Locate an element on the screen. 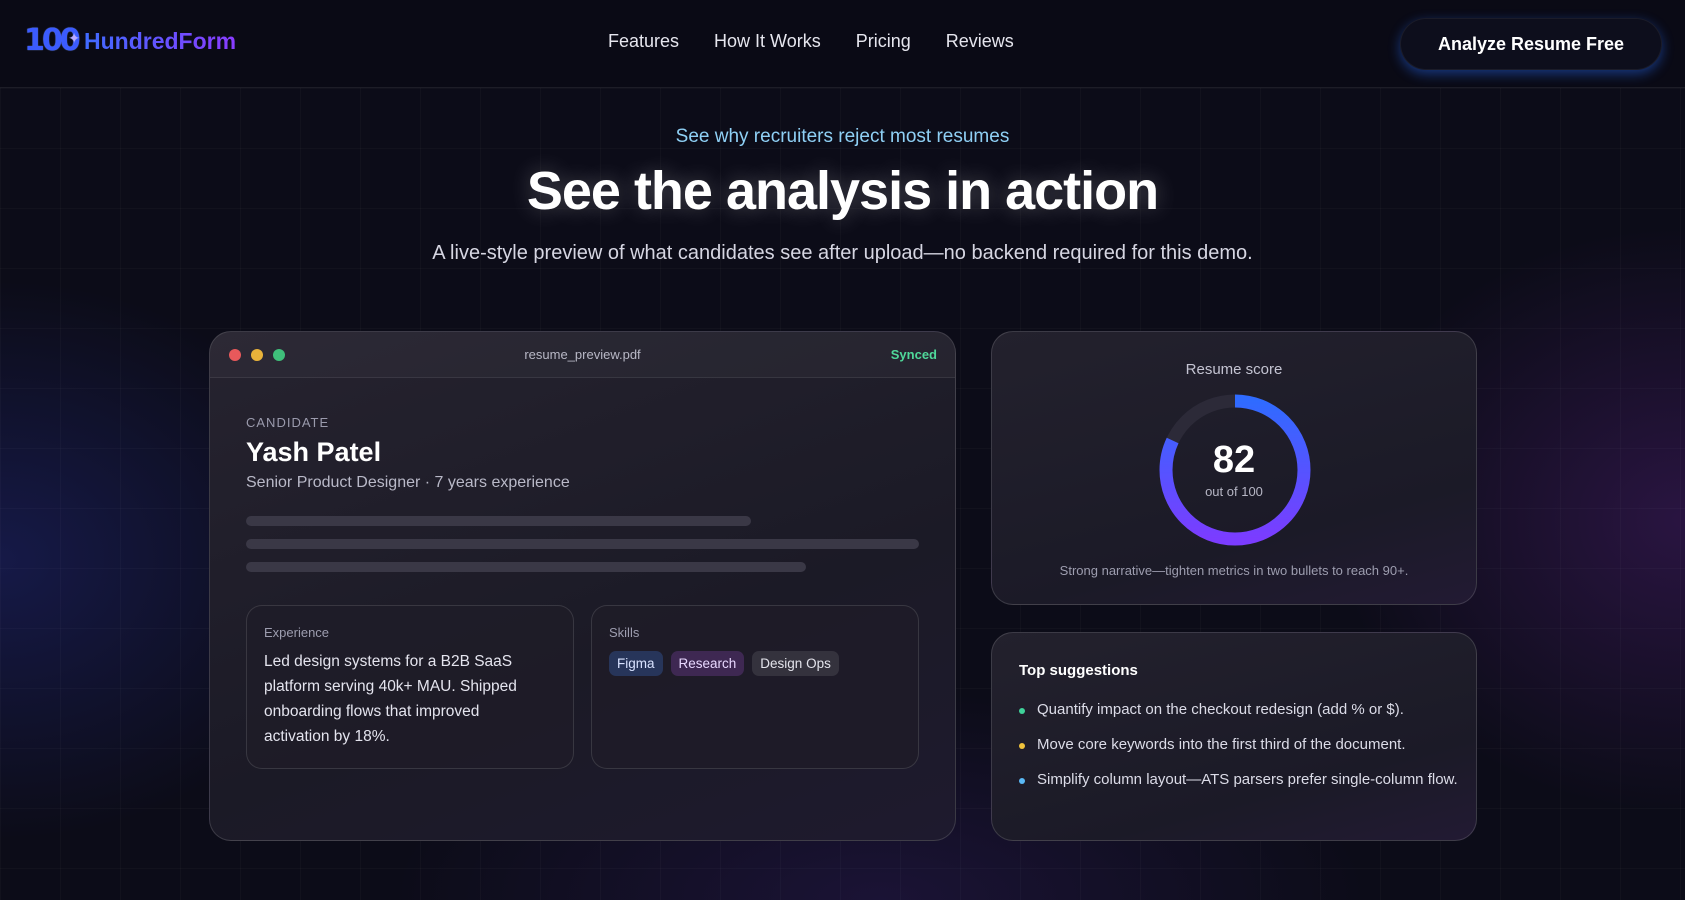 The height and width of the screenshot is (900, 1685). skills-title: Skills is located at coordinates (624, 632).